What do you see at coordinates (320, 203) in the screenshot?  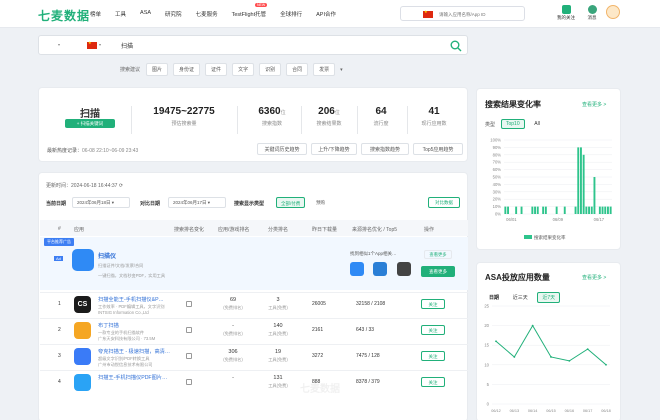 I see `type-tab-preorder: 预购` at bounding box center [320, 203].